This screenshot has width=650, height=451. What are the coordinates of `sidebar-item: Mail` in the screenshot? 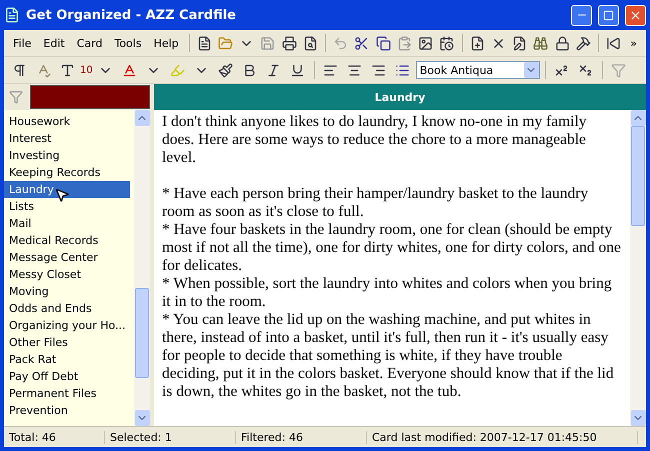 It's located at (67, 223).